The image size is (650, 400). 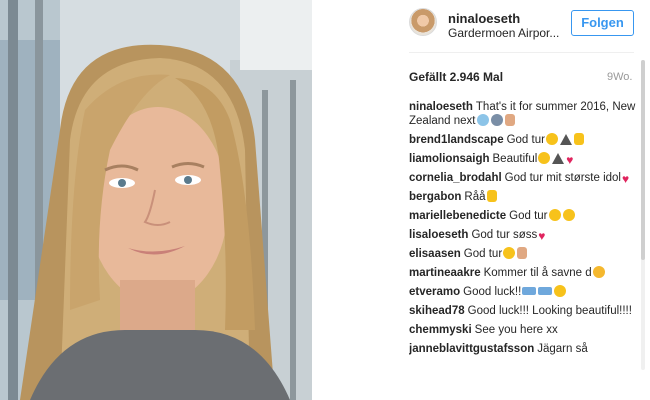 What do you see at coordinates (562, 349) in the screenshot?
I see `comment-text: Jägarn så` at bounding box center [562, 349].